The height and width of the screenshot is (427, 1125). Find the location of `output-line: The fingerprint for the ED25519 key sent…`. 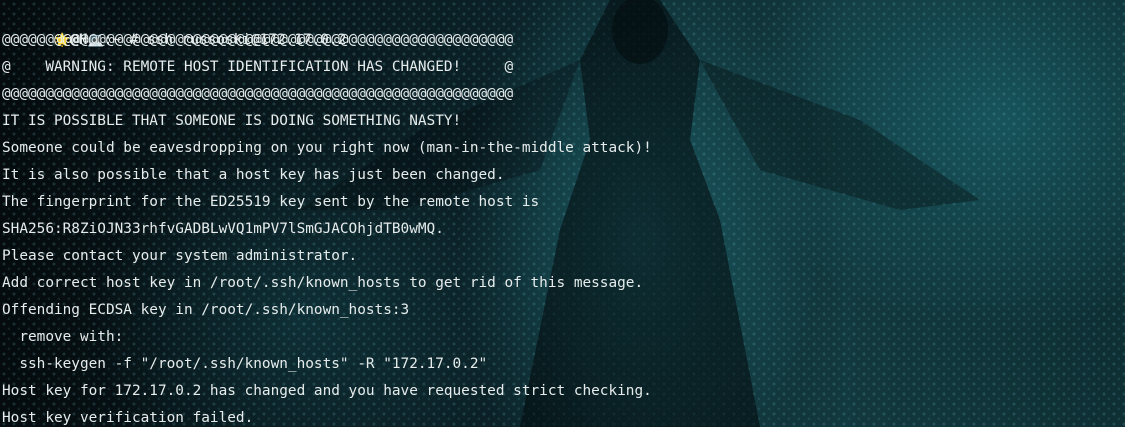

output-line: The fingerprint for the ED25519 key sent… is located at coordinates (271, 202).